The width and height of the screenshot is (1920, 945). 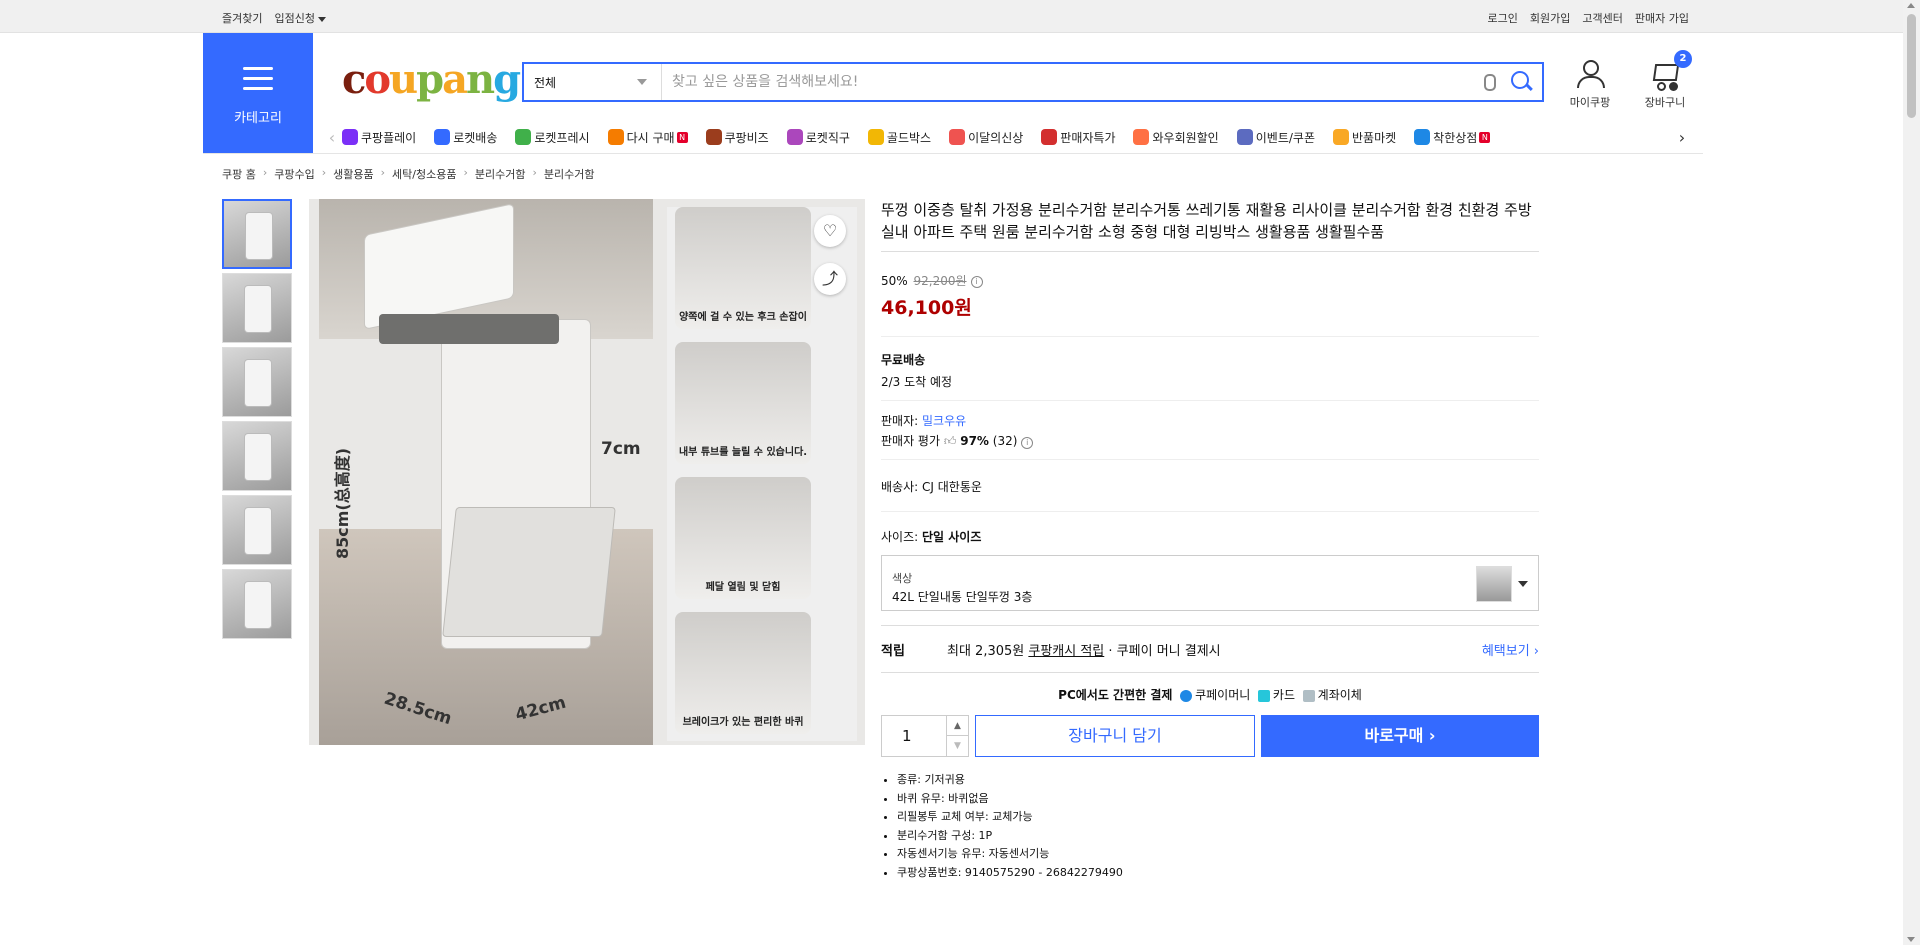 I want to click on attribute-item: 바퀴 유무: 바퀴없음, so click(x=1218, y=799).